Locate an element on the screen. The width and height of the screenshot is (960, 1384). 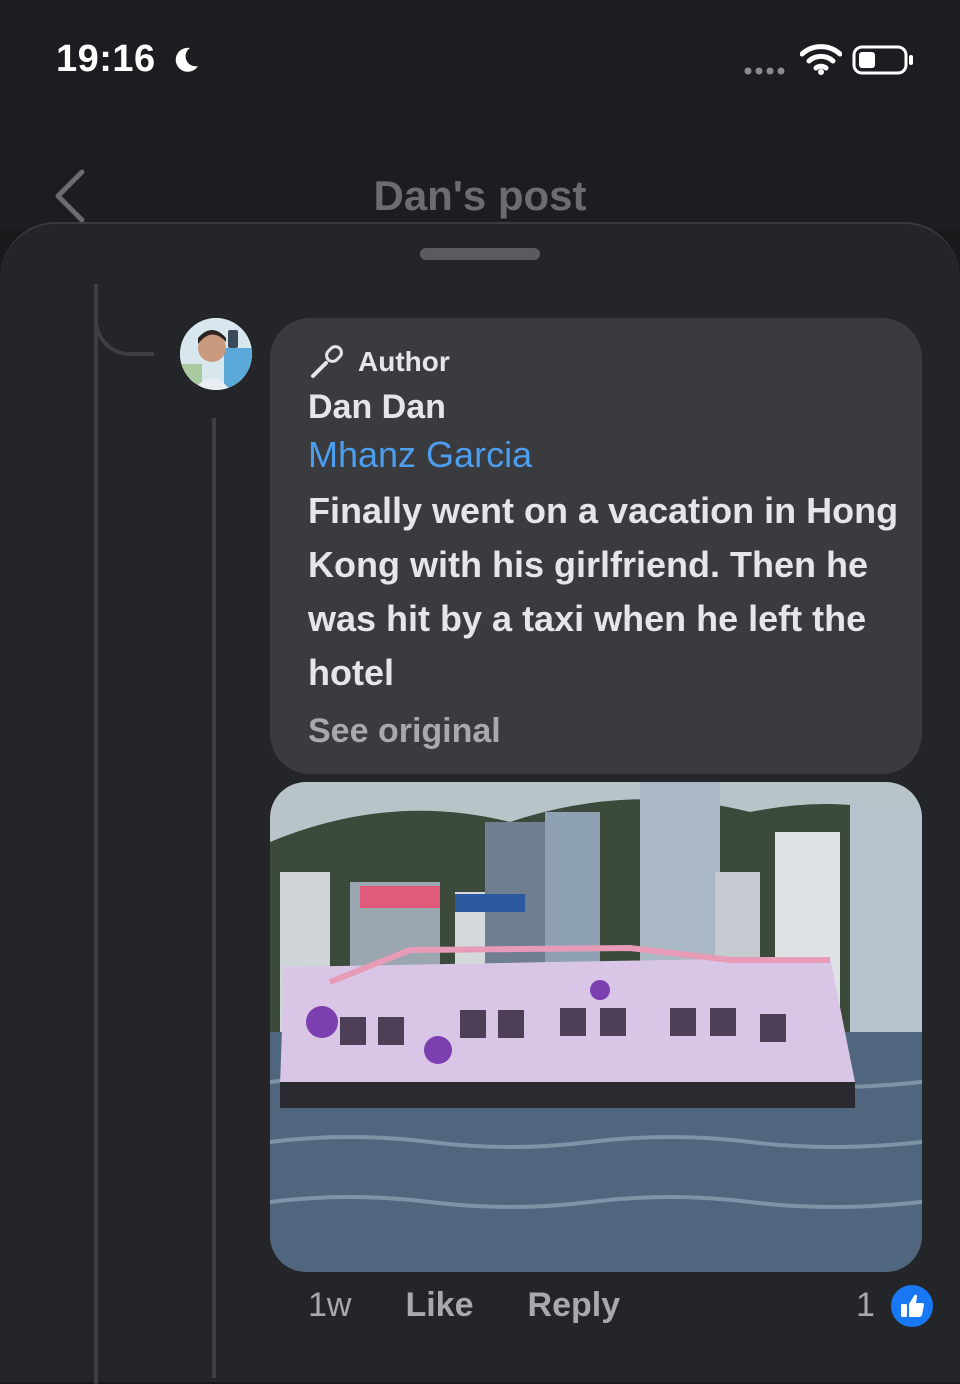
reply-button: Reply is located at coordinates (574, 1305).